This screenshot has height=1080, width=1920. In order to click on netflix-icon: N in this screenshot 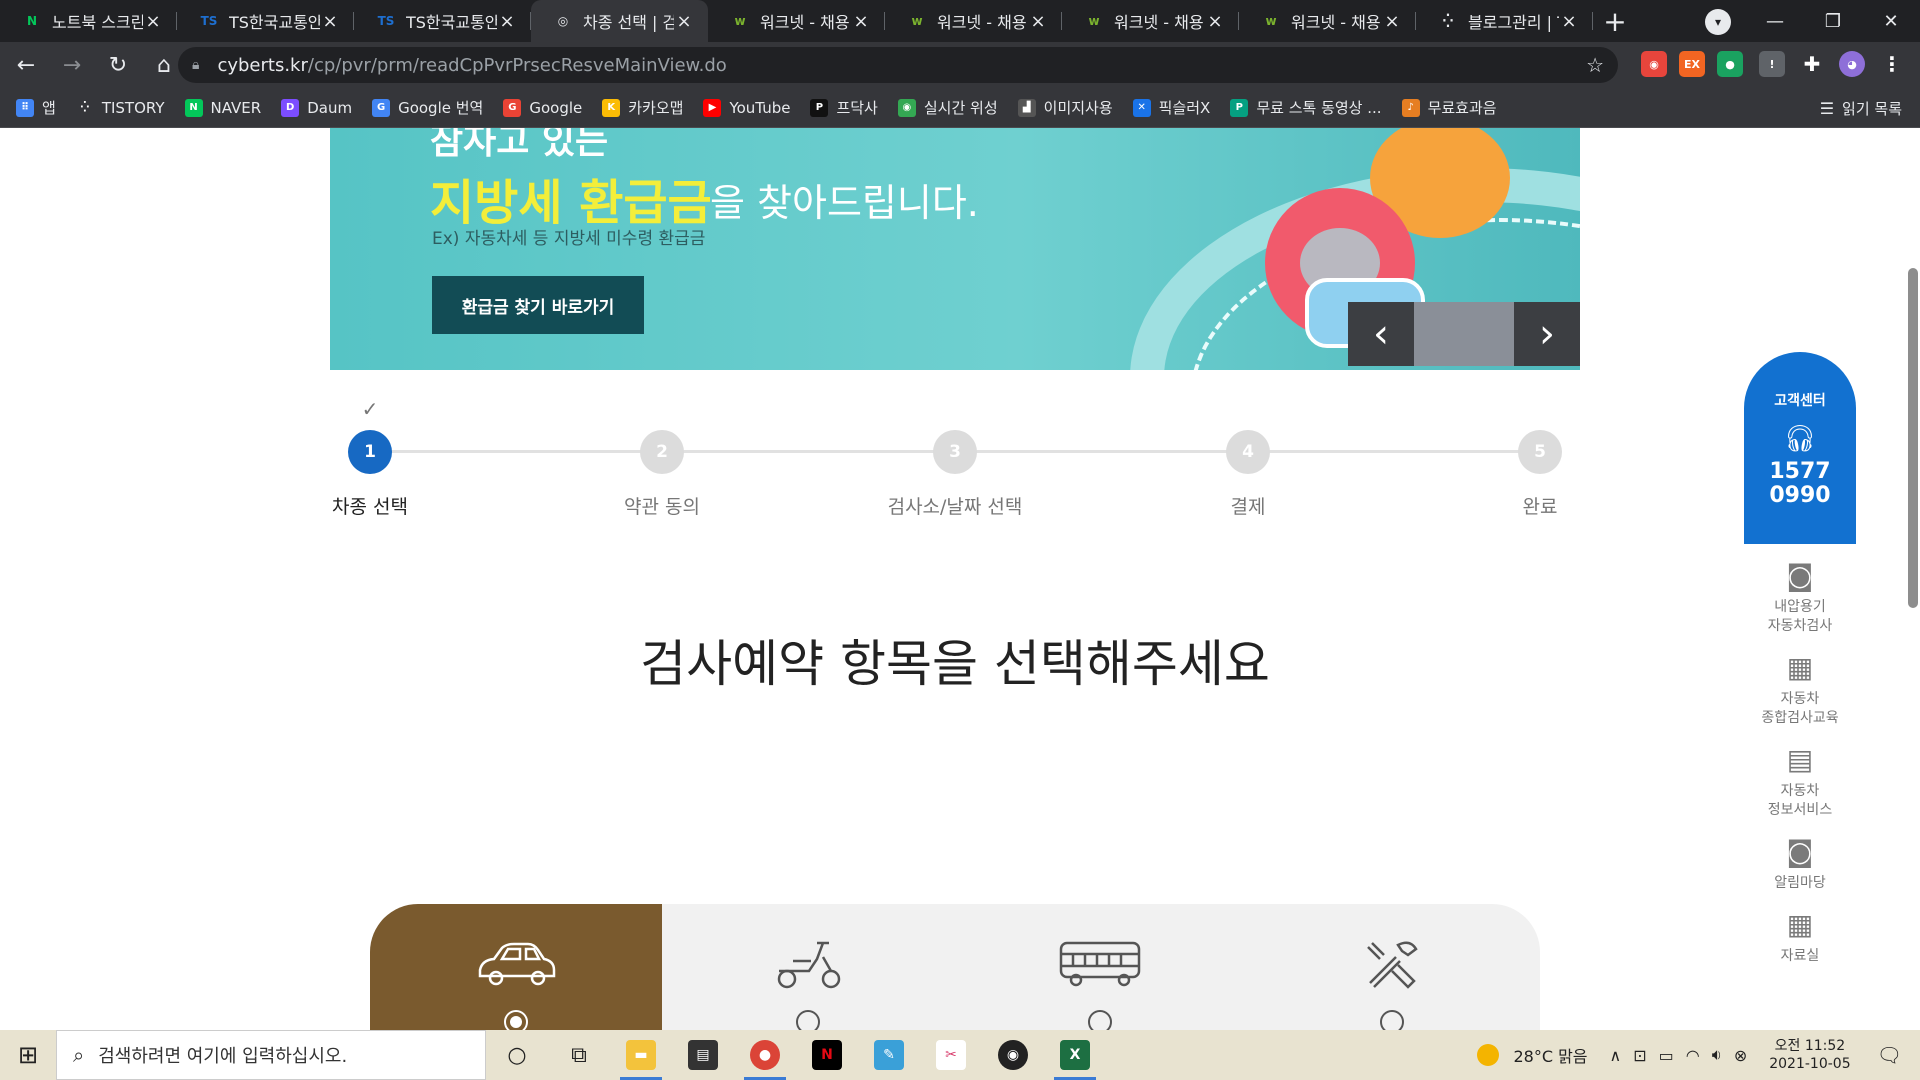, I will do `click(827, 1055)`.